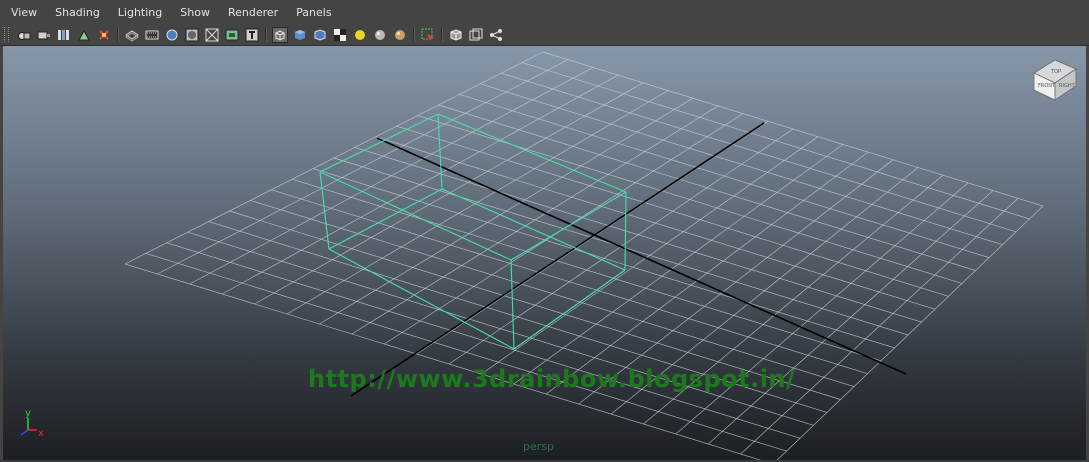 The image size is (1089, 462). Describe the element at coordinates (64, 35) in the screenshot. I see `camera-attributes-icon` at that location.